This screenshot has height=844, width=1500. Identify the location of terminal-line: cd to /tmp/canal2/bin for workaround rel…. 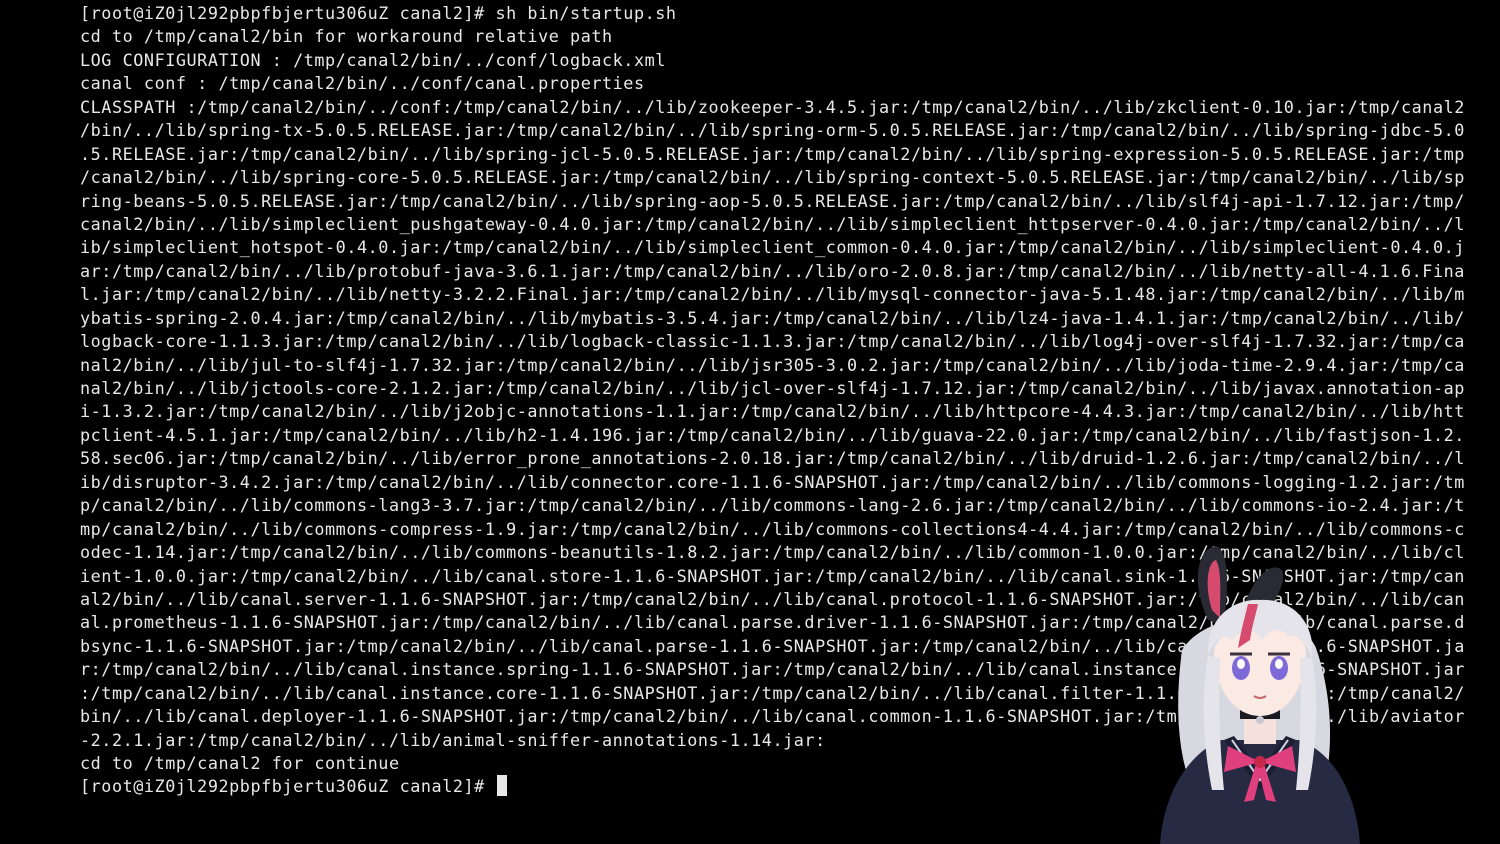
(346, 36).